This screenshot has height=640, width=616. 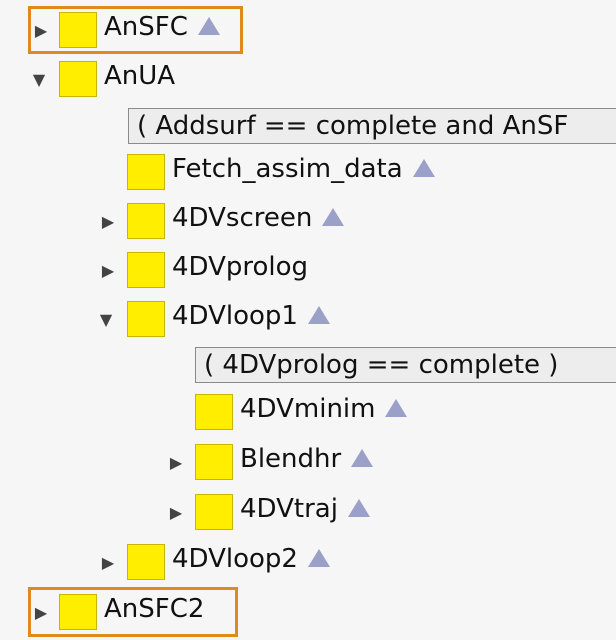 I want to click on node-label: 4DVscreen, so click(x=258, y=218).